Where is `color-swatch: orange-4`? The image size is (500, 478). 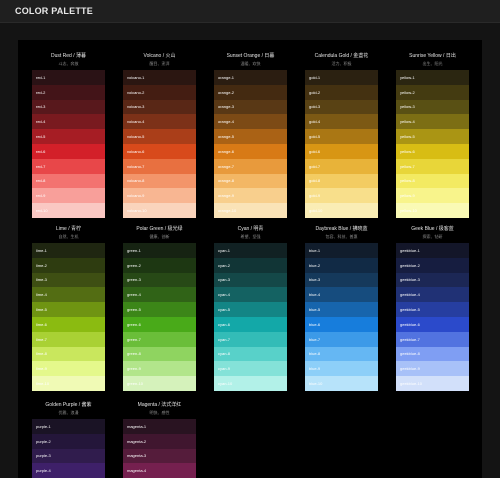
color-swatch: orange-4 is located at coordinates (250, 122).